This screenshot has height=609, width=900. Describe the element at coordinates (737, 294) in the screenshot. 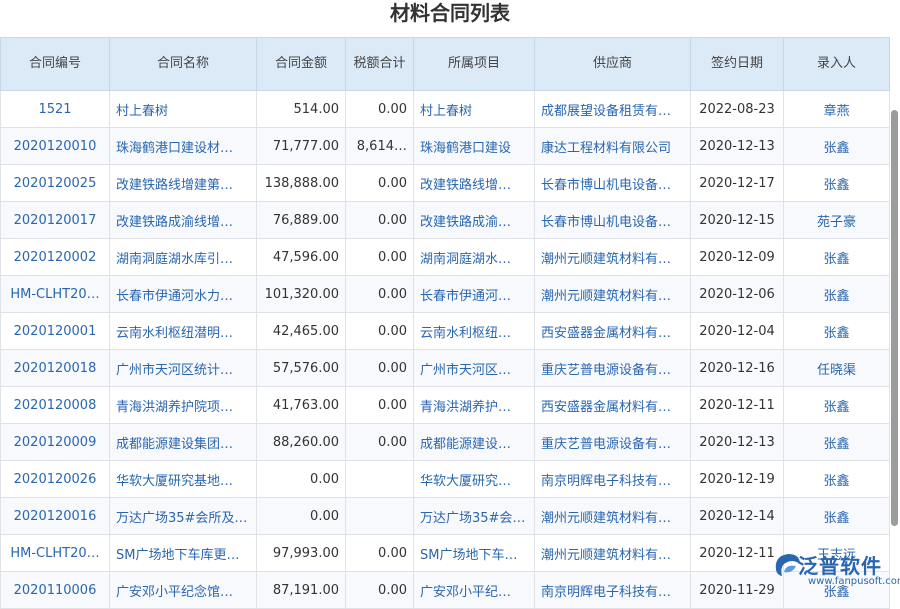

I see `cell-sign-date: 2020-12-06` at that location.